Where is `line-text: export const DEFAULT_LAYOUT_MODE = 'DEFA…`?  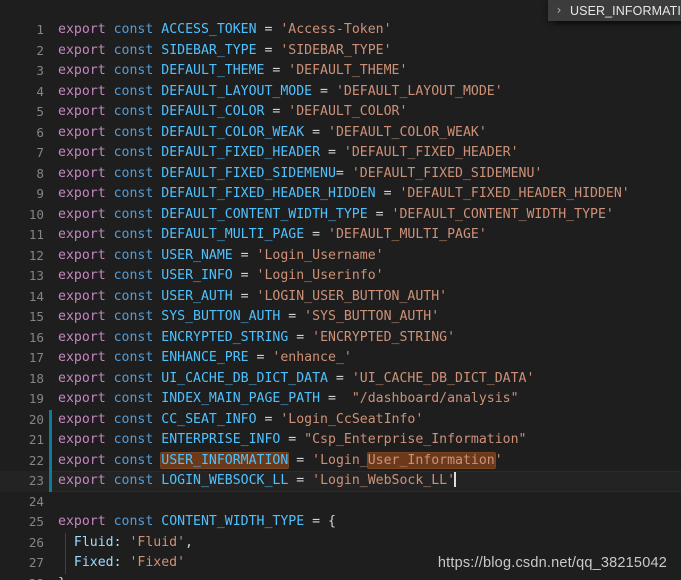 line-text: export const DEFAULT_LAYOUT_MODE = 'DEFA… is located at coordinates (280, 92).